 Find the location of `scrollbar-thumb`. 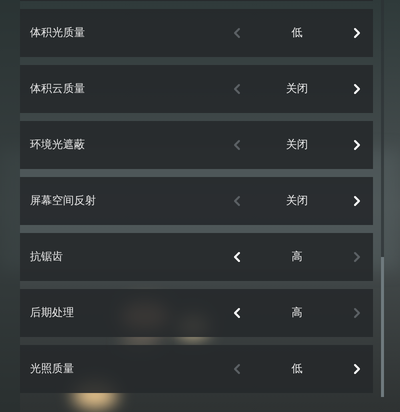

scrollbar-thumb is located at coordinates (382, 327).